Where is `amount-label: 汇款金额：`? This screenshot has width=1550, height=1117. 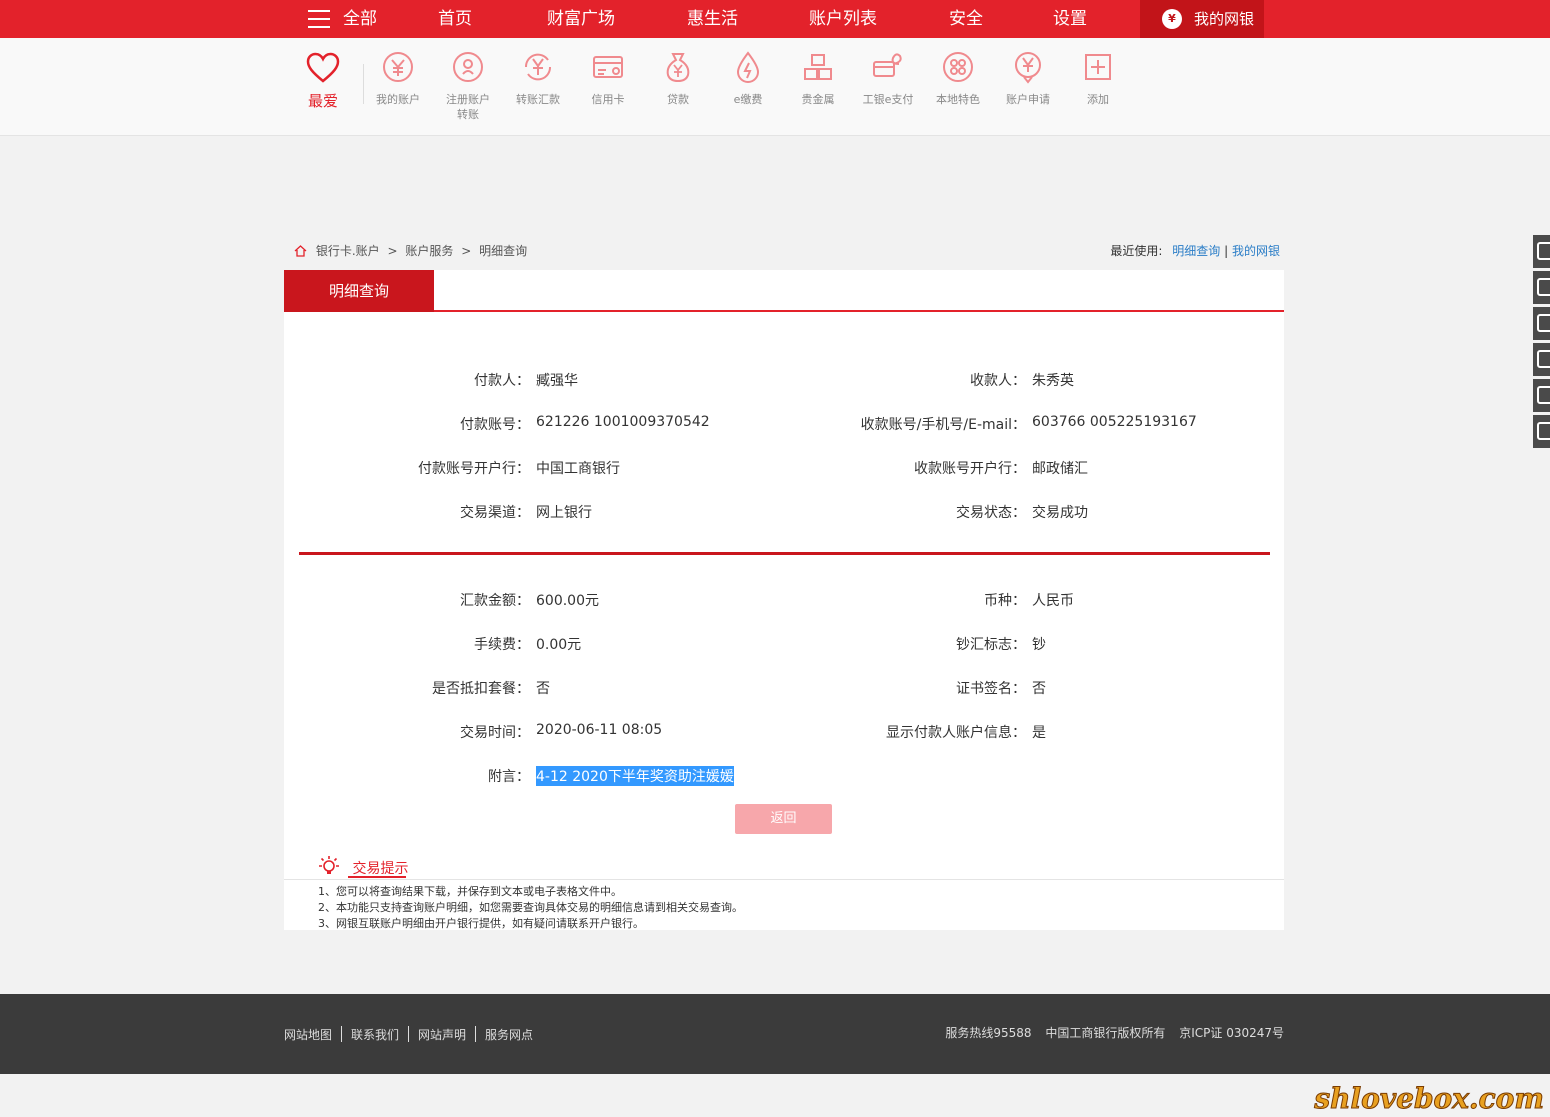
amount-label: 汇款金额： is located at coordinates (495, 601).